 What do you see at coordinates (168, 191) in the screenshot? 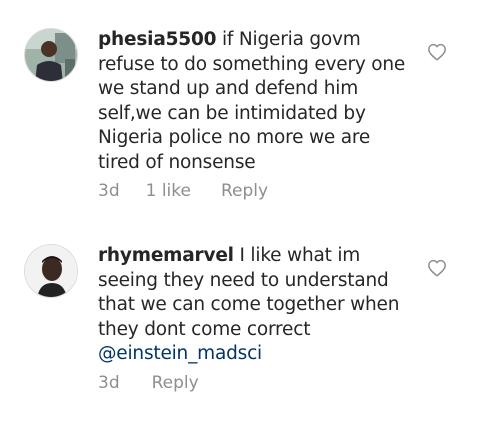
I see `comment-likes-count: 1 like` at bounding box center [168, 191].